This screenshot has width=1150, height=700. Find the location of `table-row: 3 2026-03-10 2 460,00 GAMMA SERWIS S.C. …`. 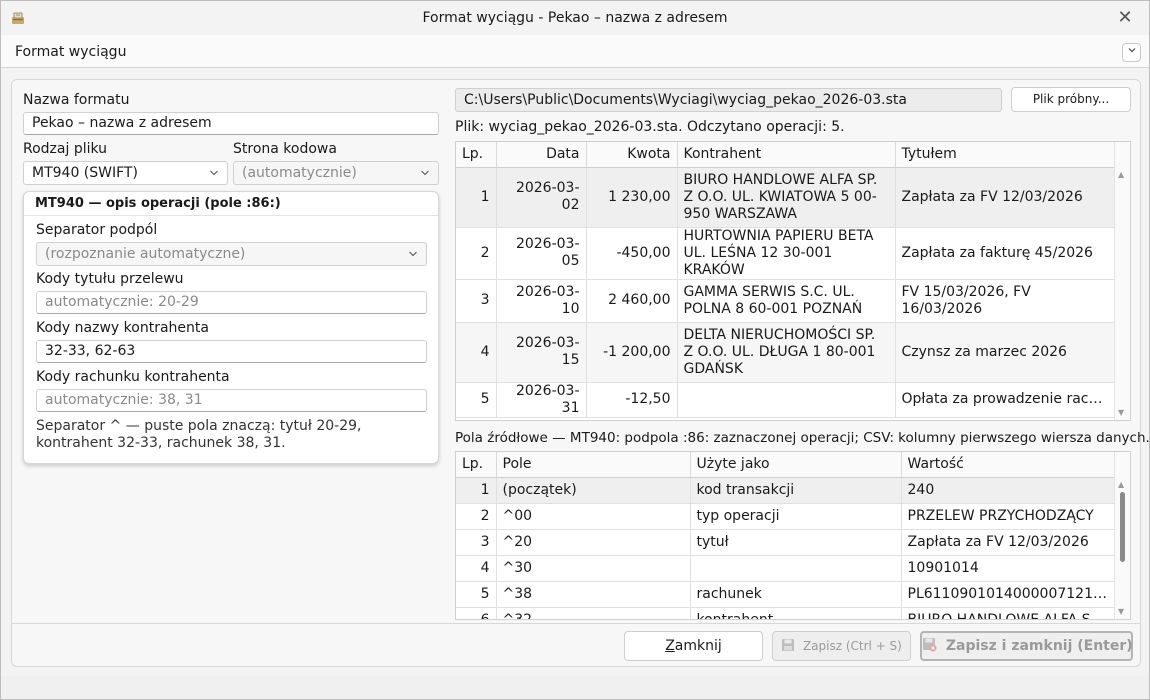

table-row: 3 2026-03-10 2 460,00 GAMMA SERWIS S.C. … is located at coordinates (786, 301).